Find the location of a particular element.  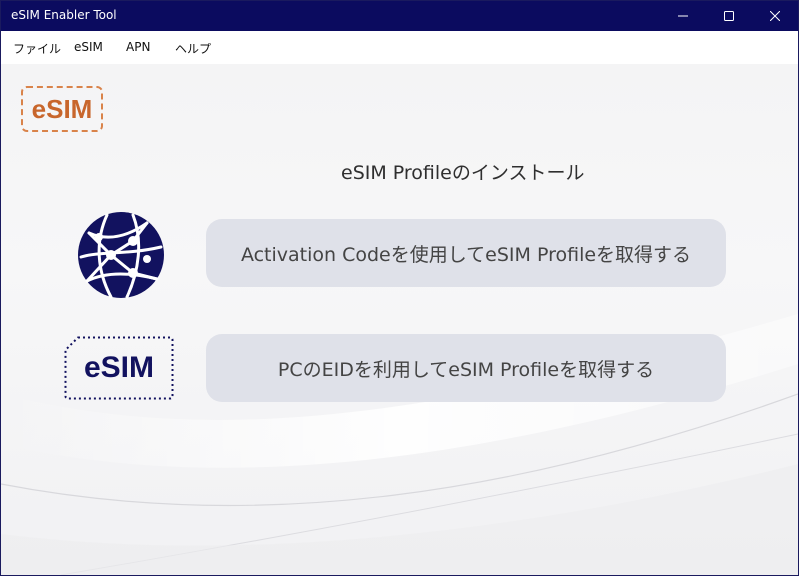

menu-file: ファイル is located at coordinates (37, 48).